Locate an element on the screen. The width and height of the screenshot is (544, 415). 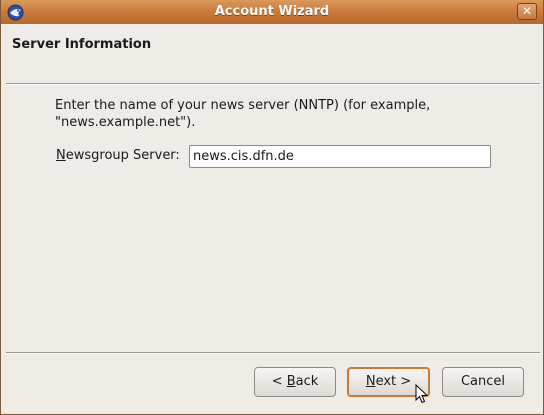
close-icon: ✕ is located at coordinates (527, 11).